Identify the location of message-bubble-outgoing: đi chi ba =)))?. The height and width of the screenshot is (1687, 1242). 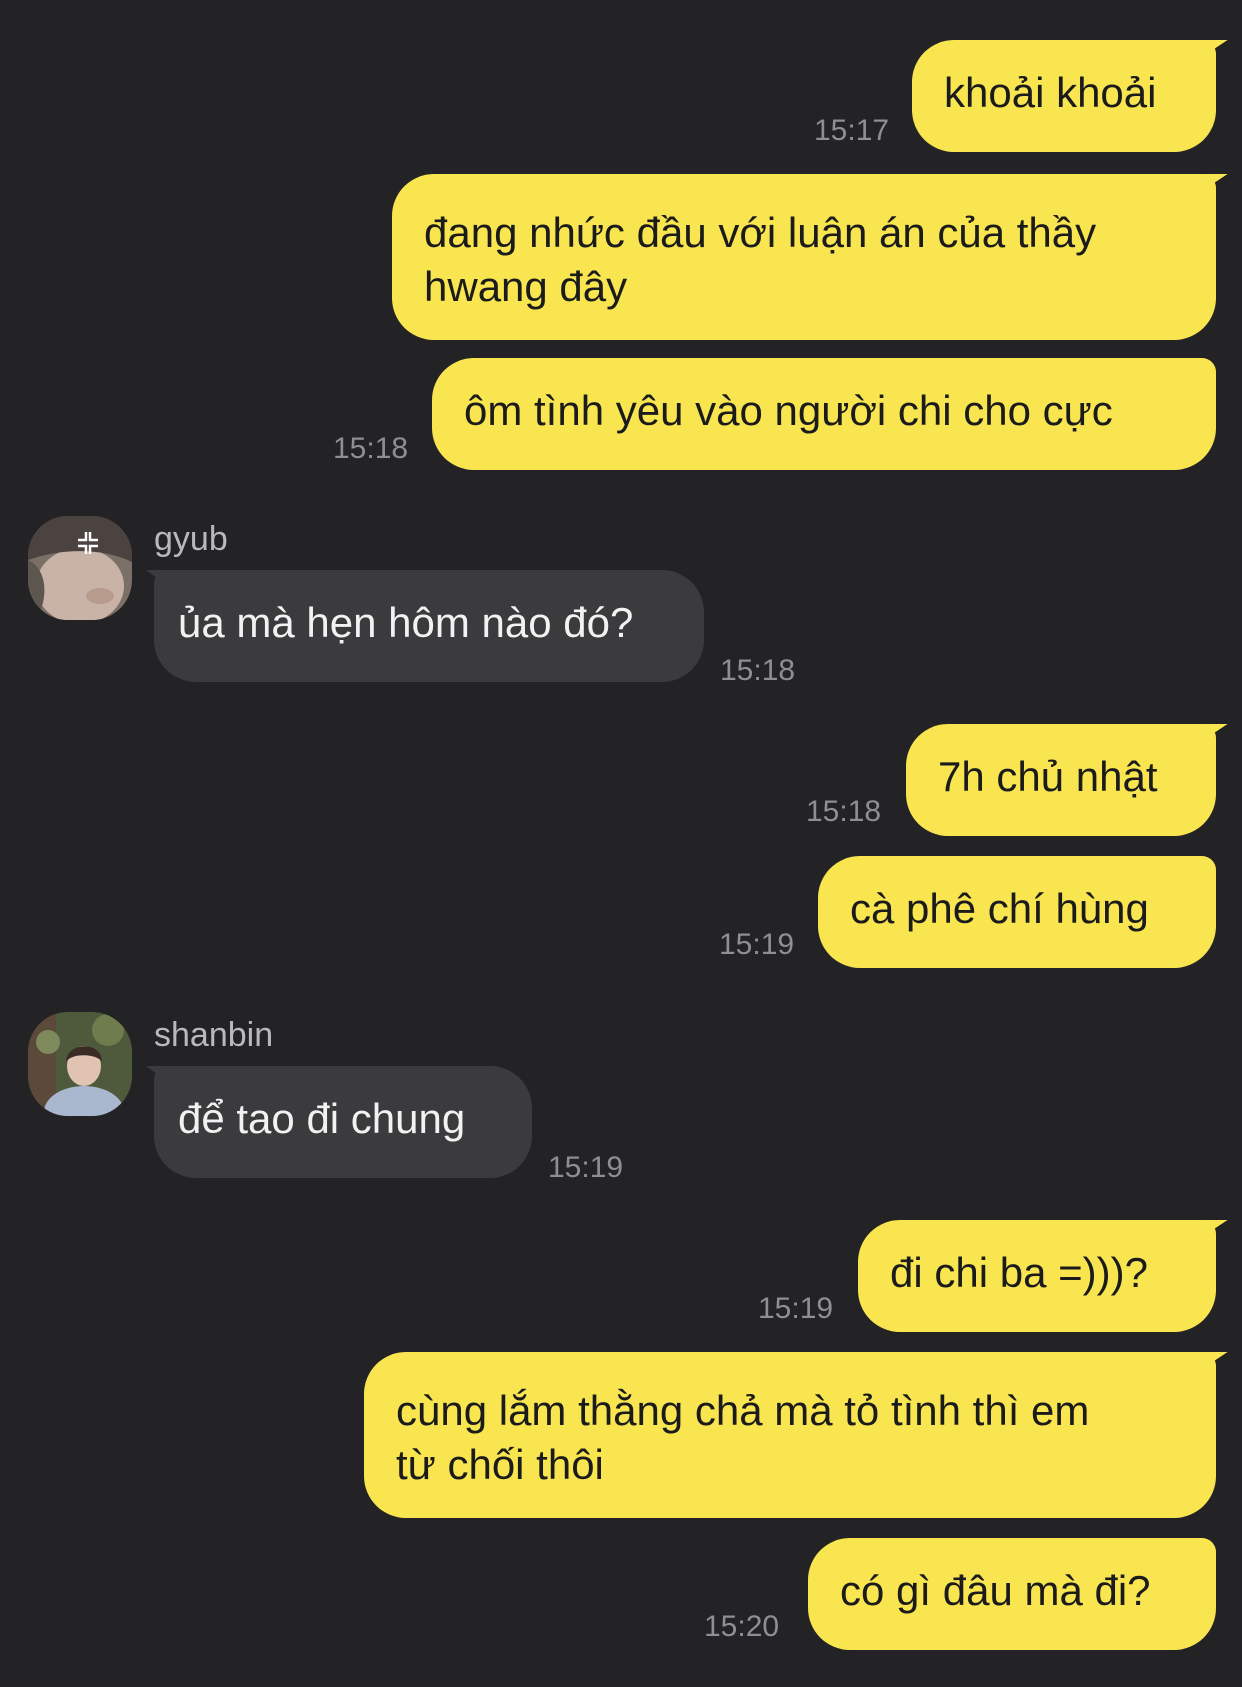
(1037, 1276).